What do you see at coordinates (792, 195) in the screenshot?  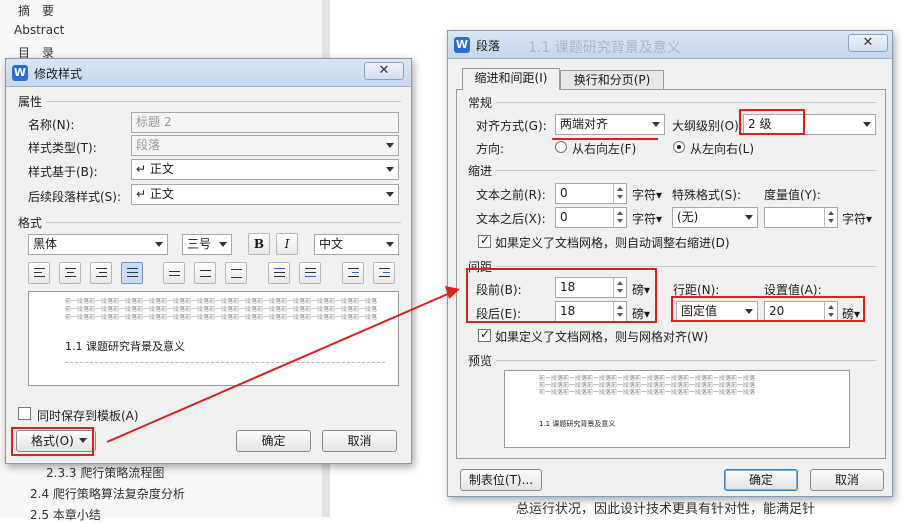 I see `measure-label: 度量值(Y):` at bounding box center [792, 195].